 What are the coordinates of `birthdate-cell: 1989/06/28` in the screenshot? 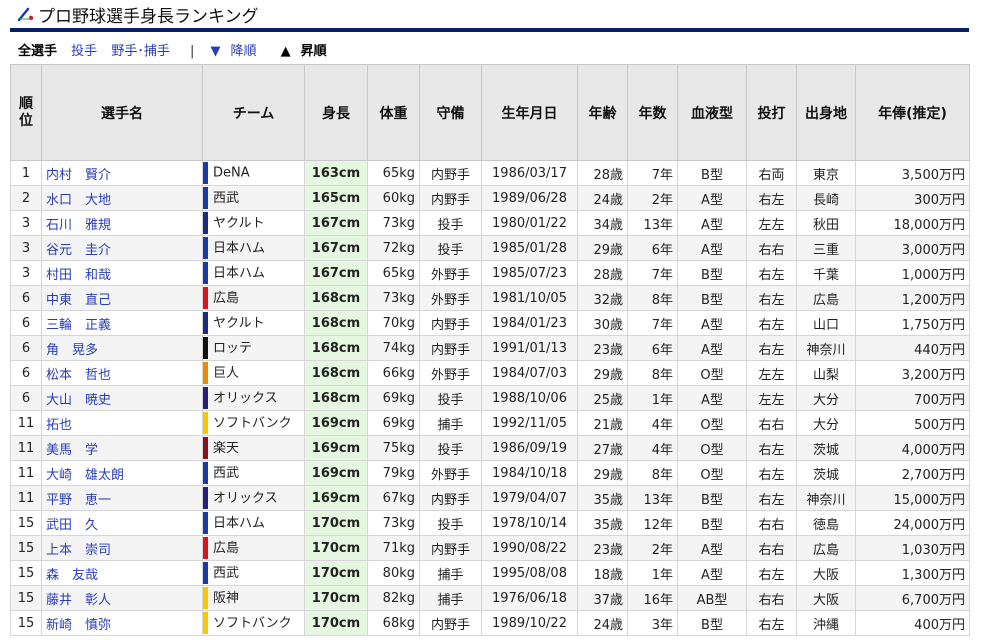 It's located at (529, 198).